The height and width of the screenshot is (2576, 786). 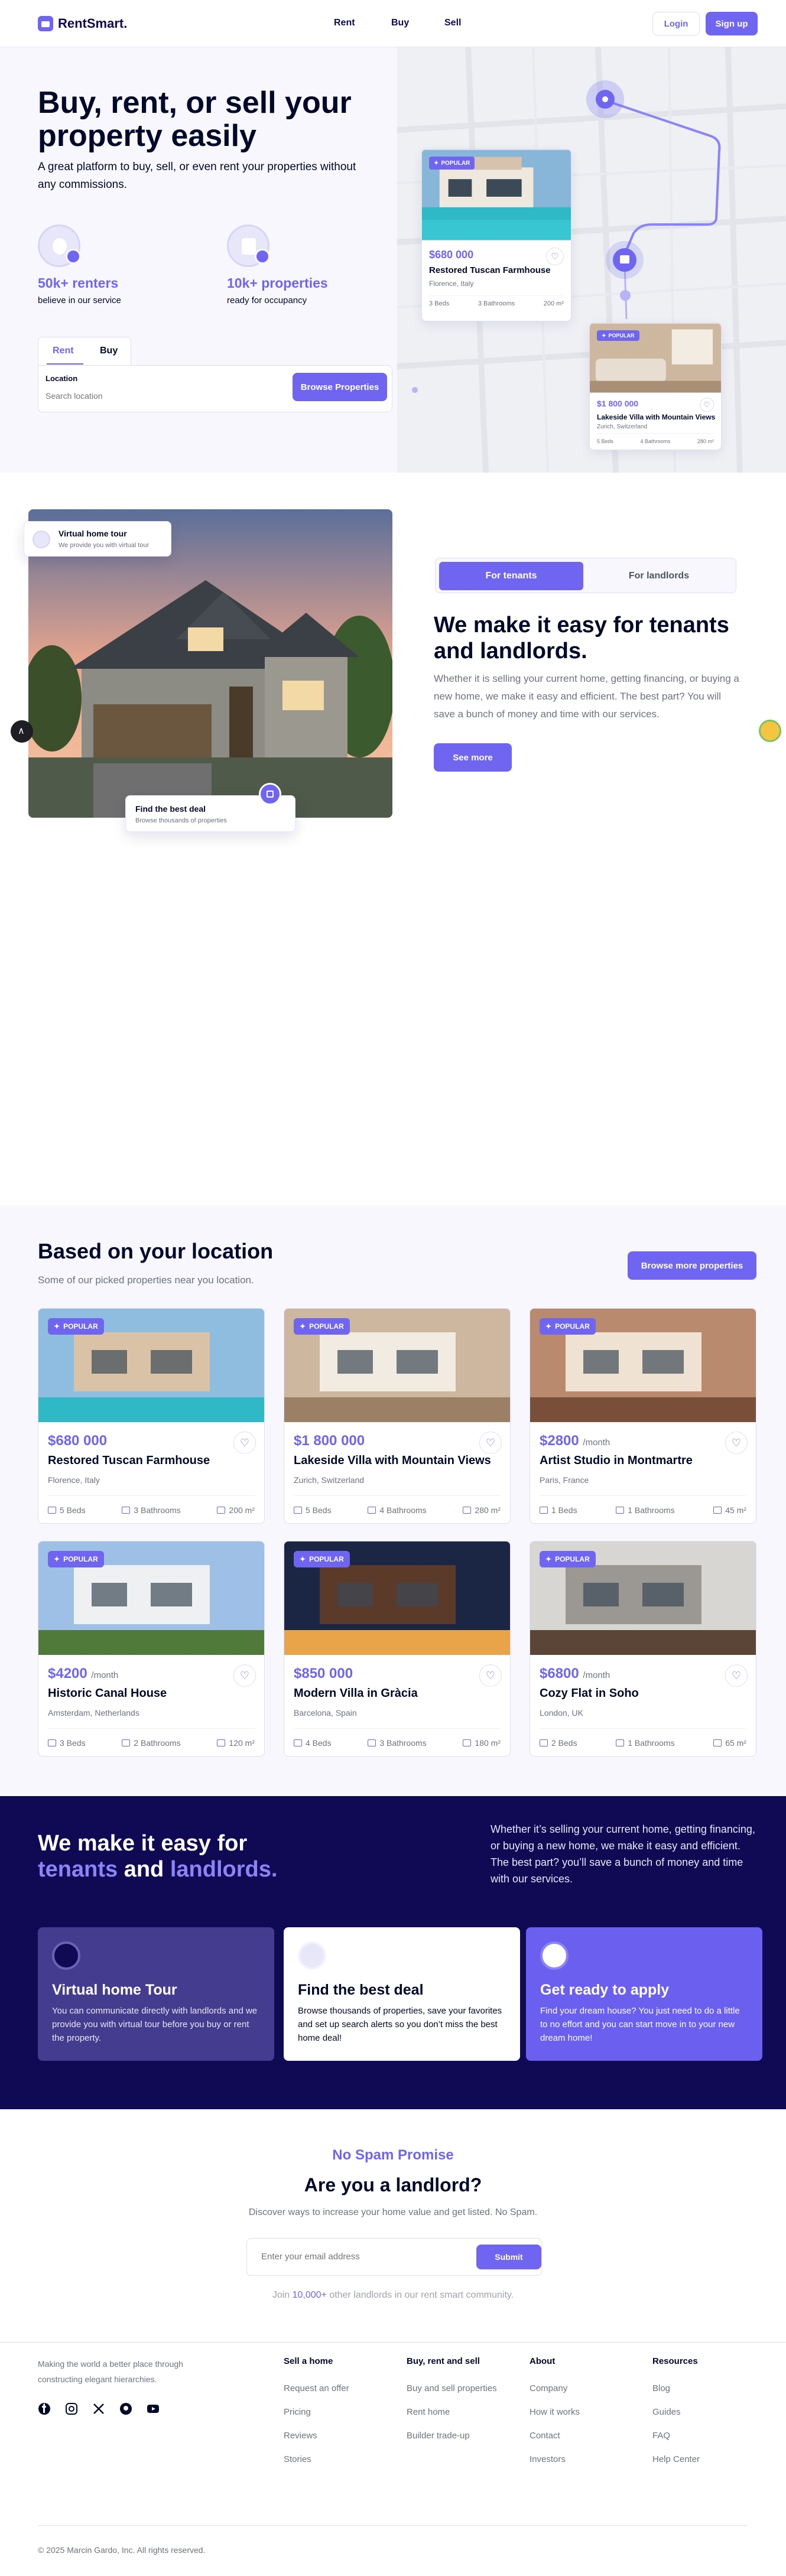 I want to click on footer-link: Request an offer, so click(x=317, y=2388).